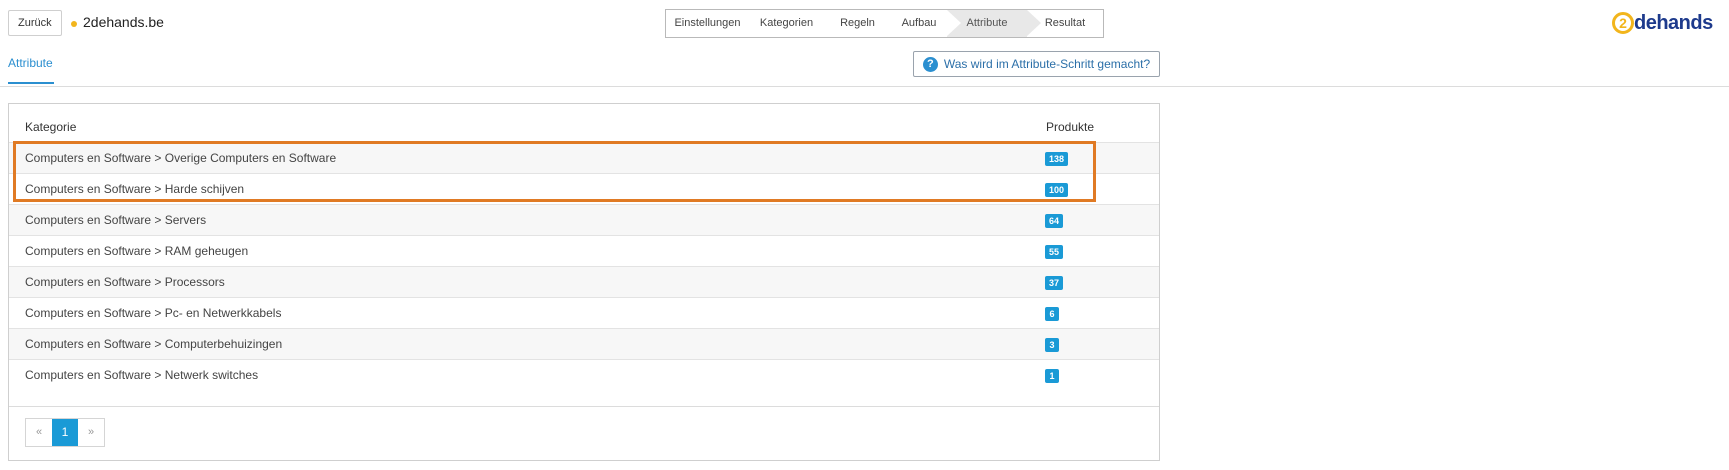  Describe the element at coordinates (35, 23) in the screenshot. I see `back-button: Zurück` at that location.